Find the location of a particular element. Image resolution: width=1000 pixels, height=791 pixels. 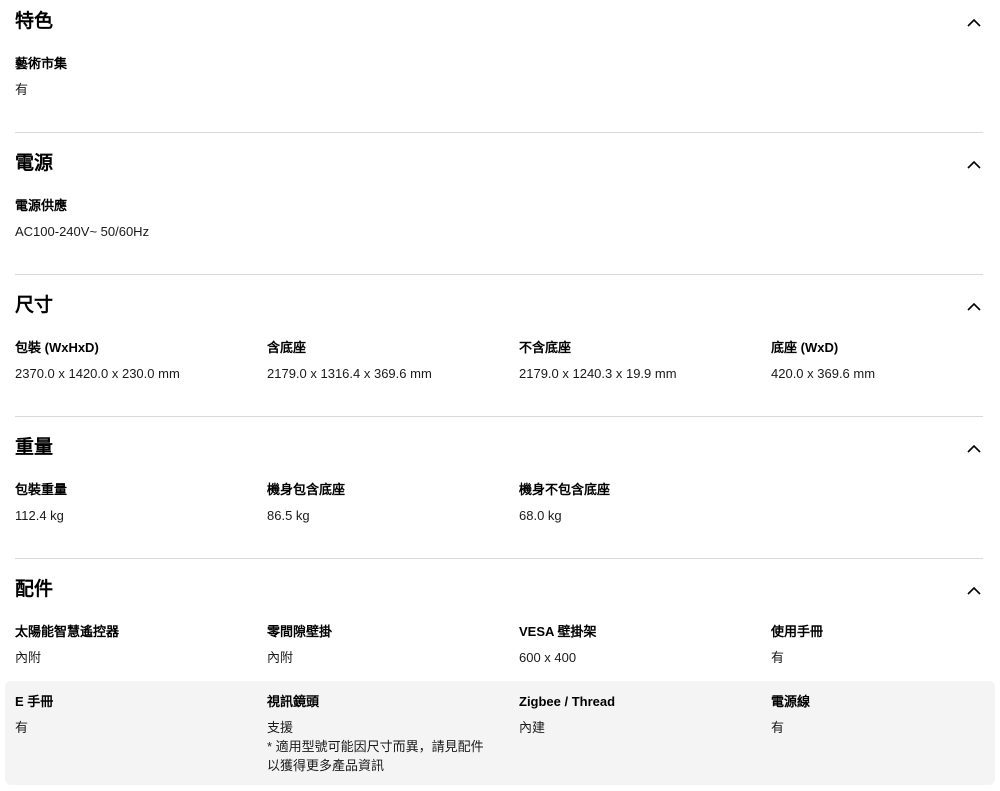

section-power: 電源 電源供應 AC100-240V~ 50/60Hz is located at coordinates (499, 205).